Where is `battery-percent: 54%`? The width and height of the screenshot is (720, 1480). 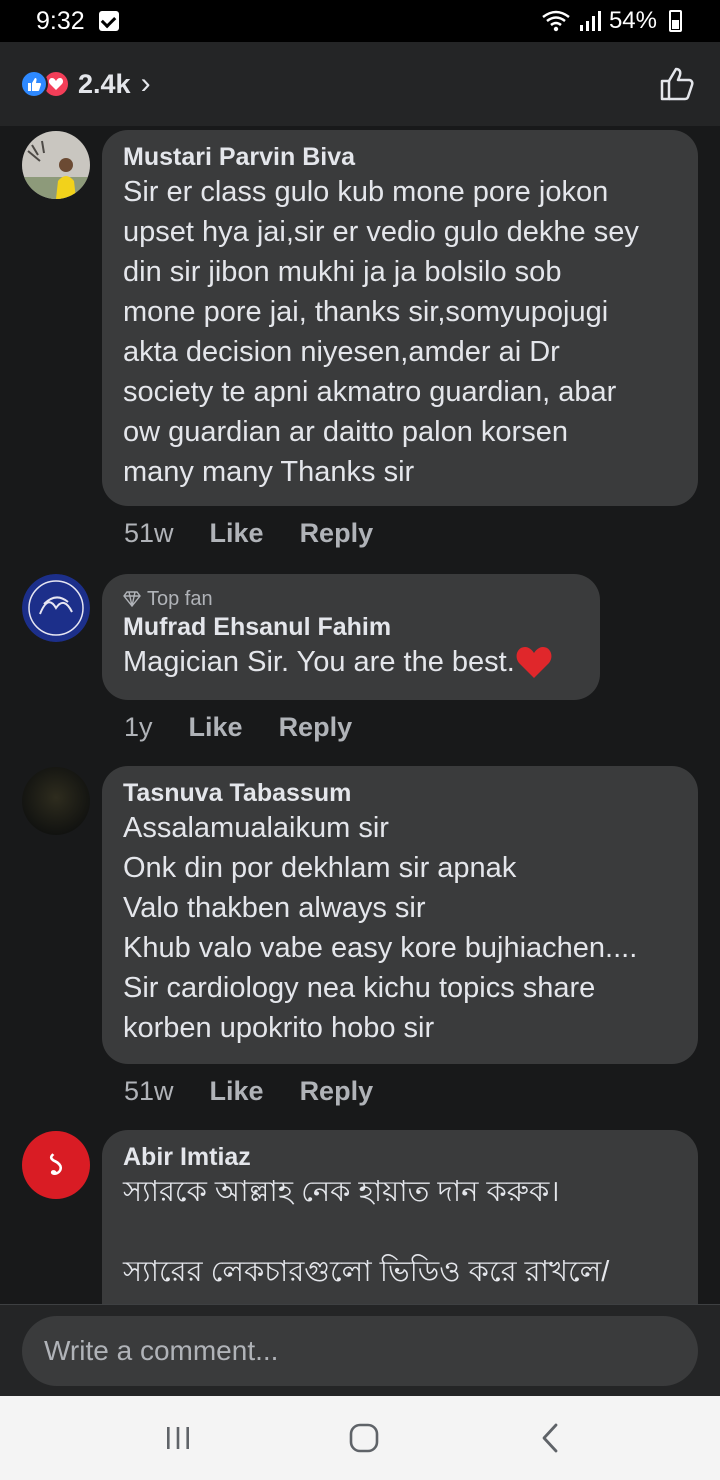 battery-percent: 54% is located at coordinates (632, 20).